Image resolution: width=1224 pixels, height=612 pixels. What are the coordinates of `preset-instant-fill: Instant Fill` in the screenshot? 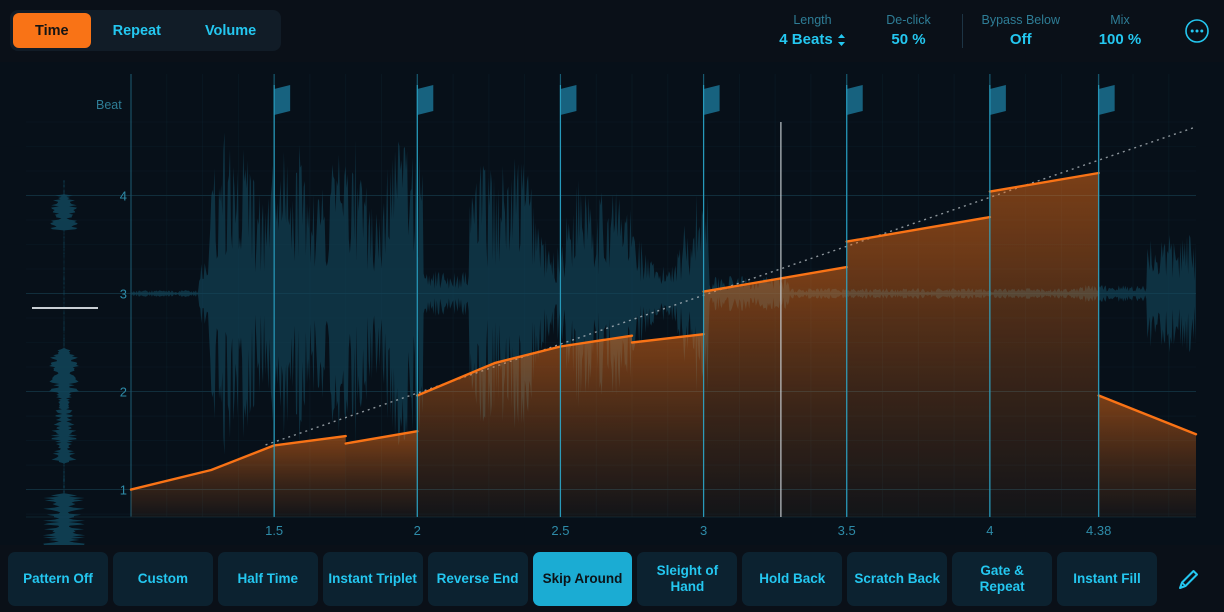 It's located at (1107, 578).